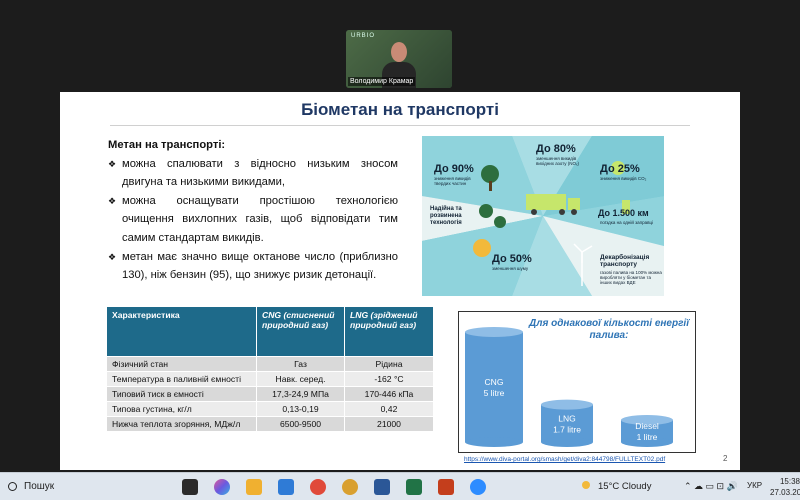 The width and height of the screenshot is (800, 500). What do you see at coordinates (389, 331) in the screenshot?
I see `column-header: LNG (зріджений природний газ)` at bounding box center [389, 331].